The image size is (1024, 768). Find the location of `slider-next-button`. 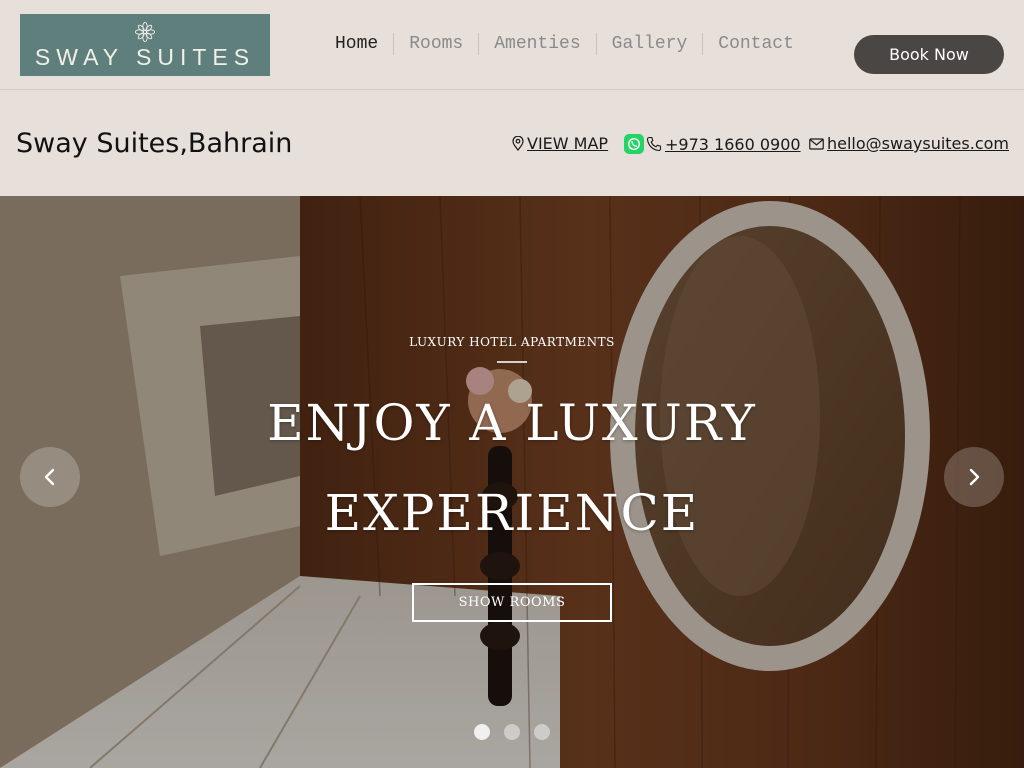

slider-next-button is located at coordinates (974, 477).